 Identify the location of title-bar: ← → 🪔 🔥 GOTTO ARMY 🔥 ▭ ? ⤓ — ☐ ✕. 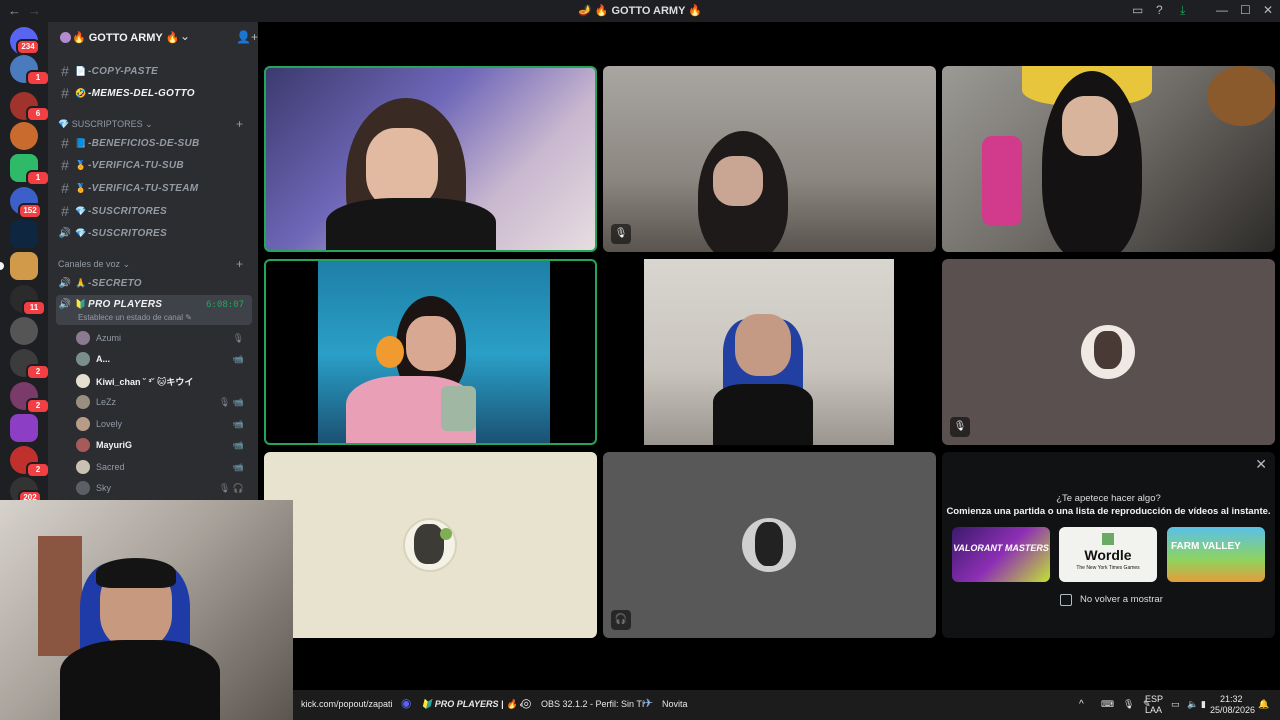
(640, 11).